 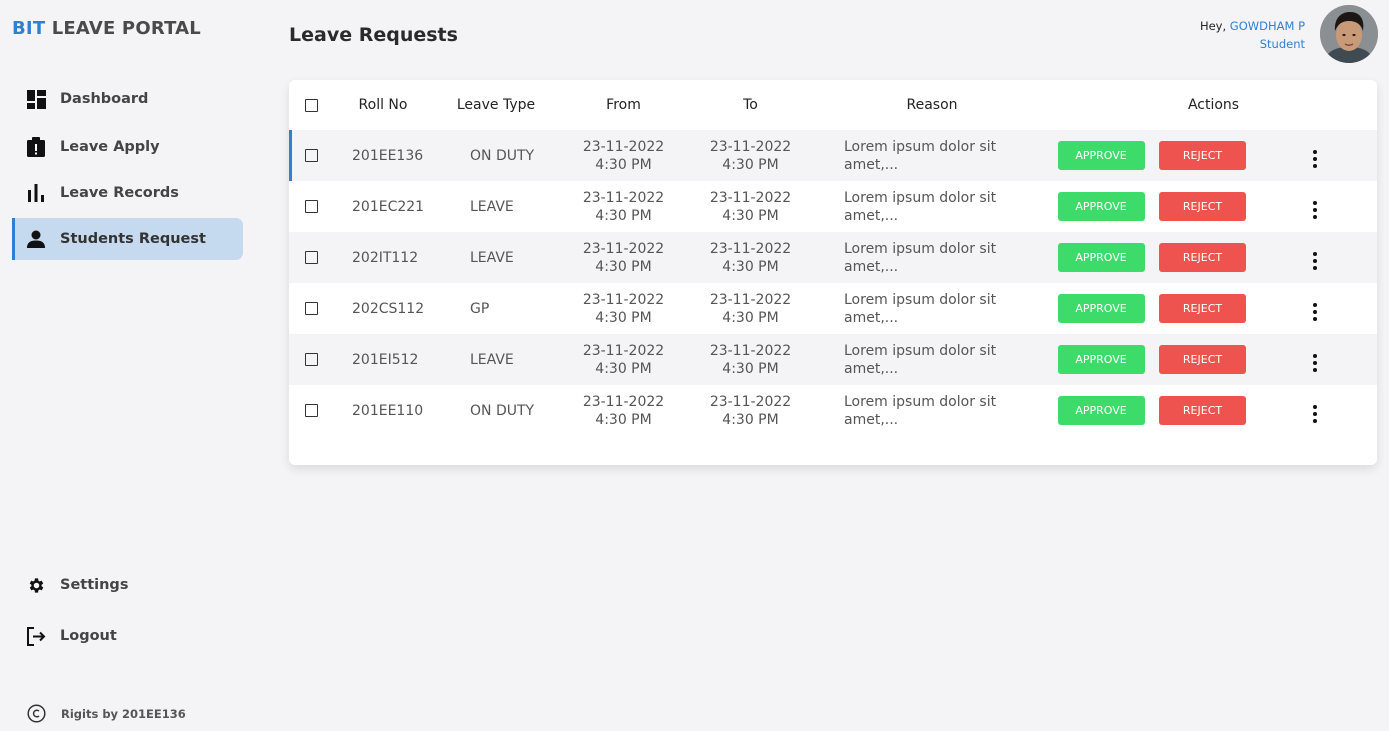 I want to click on copyright-icon, so click(x=36, y=713).